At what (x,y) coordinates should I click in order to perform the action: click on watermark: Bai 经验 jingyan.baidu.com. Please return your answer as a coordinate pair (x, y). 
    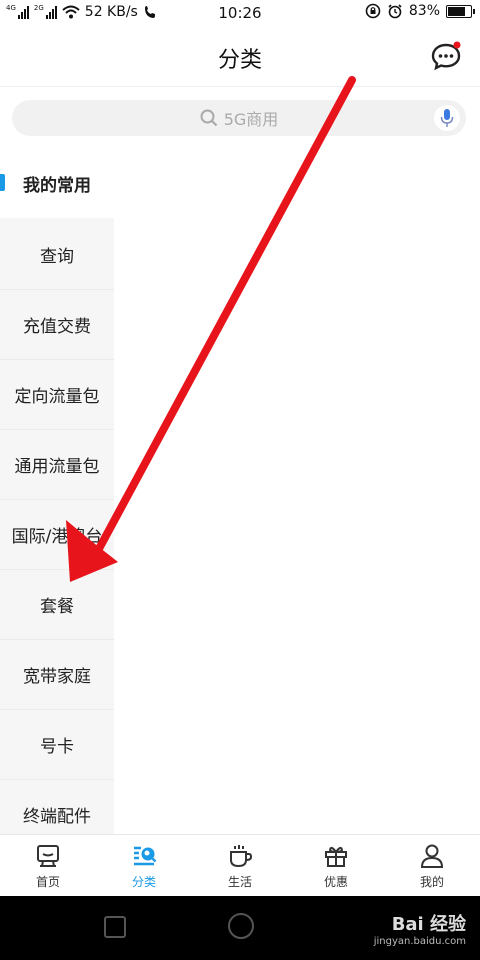
    Looking at the image, I should click on (420, 928).